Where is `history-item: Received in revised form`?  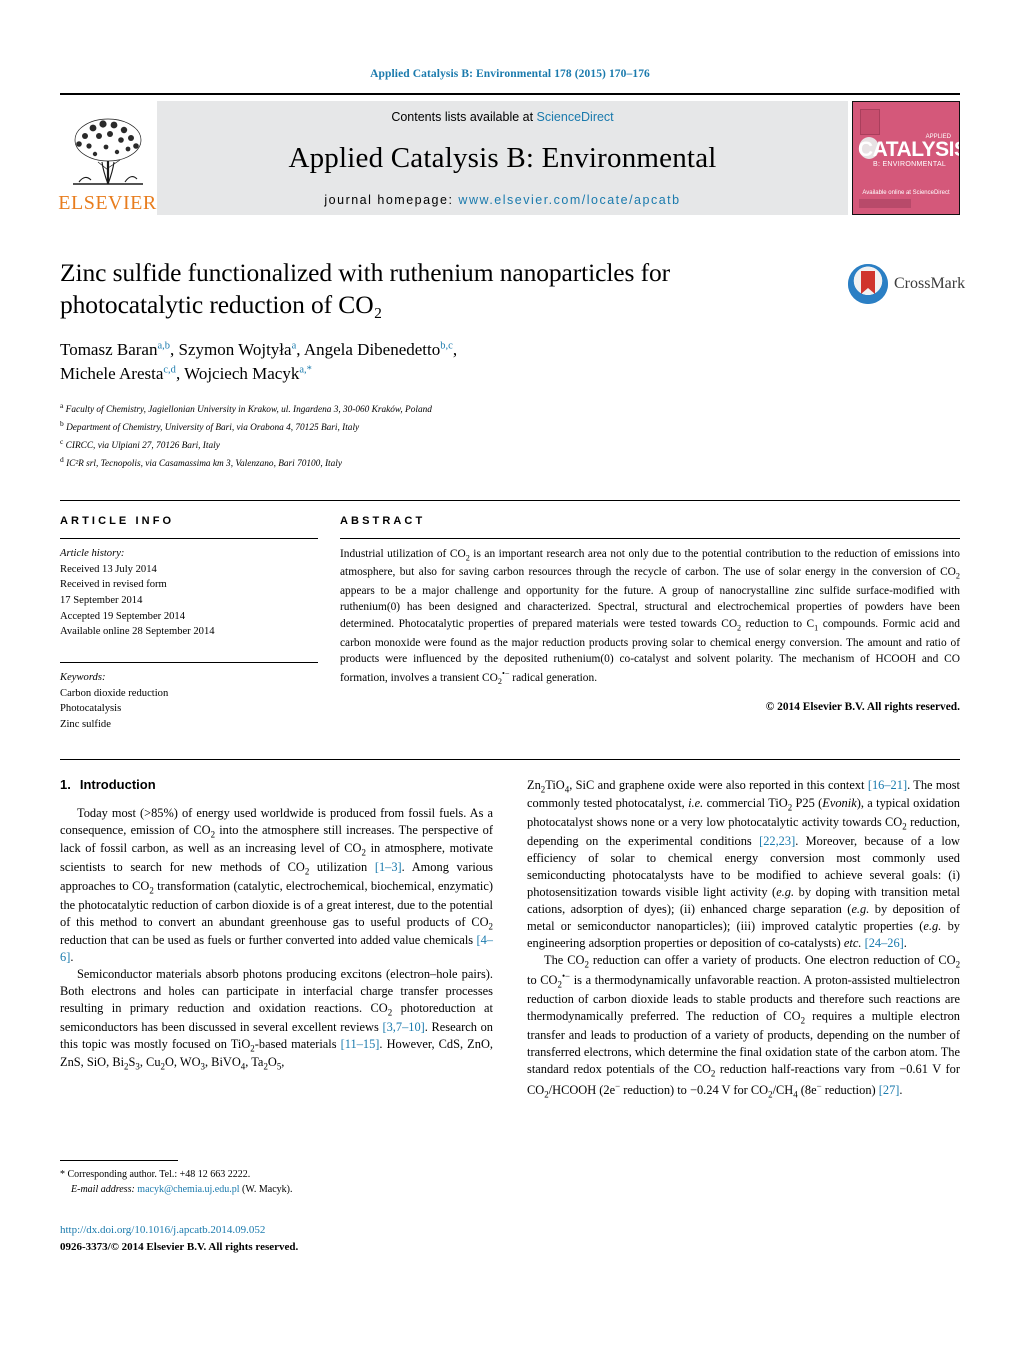
history-item: Received in revised form is located at coordinates (113, 585).